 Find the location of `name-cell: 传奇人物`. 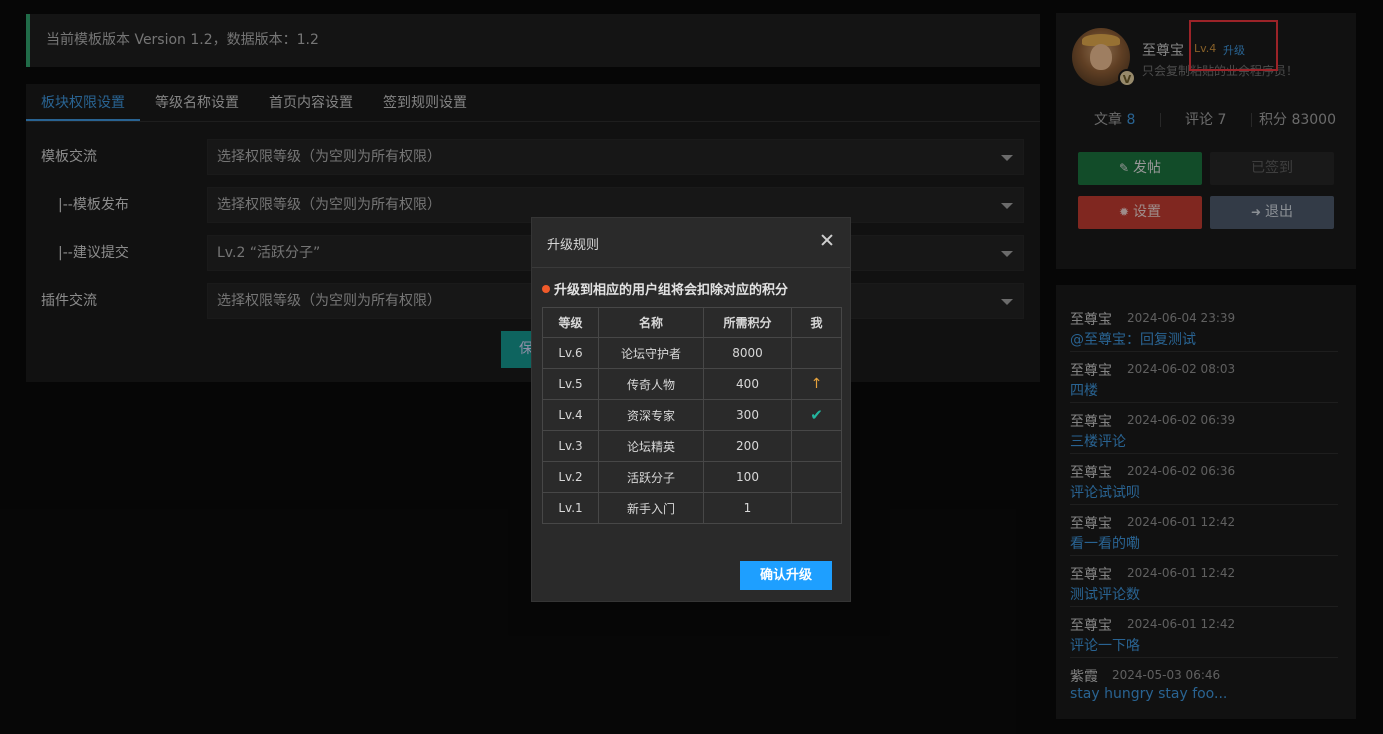

name-cell: 传奇人物 is located at coordinates (651, 384).